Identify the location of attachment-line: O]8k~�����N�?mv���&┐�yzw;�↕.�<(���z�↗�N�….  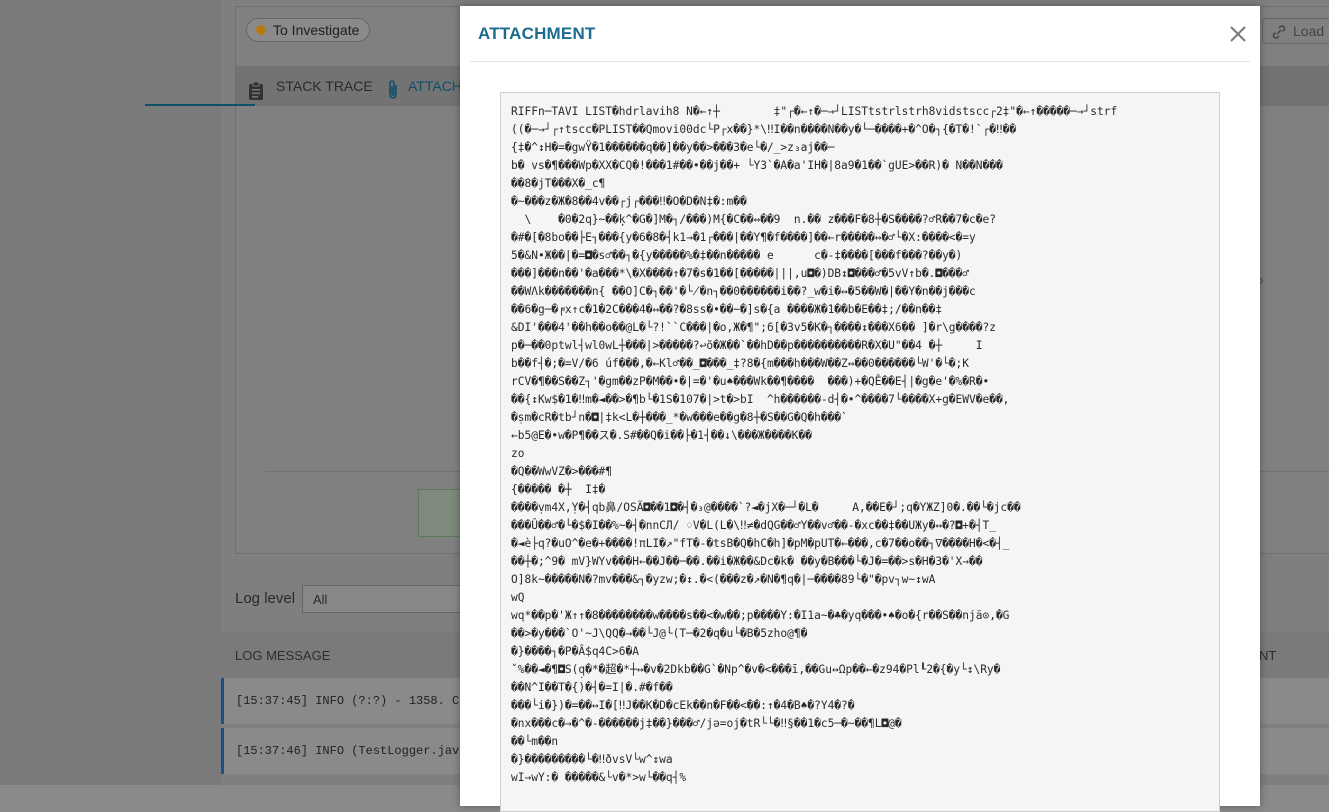
(723, 579).